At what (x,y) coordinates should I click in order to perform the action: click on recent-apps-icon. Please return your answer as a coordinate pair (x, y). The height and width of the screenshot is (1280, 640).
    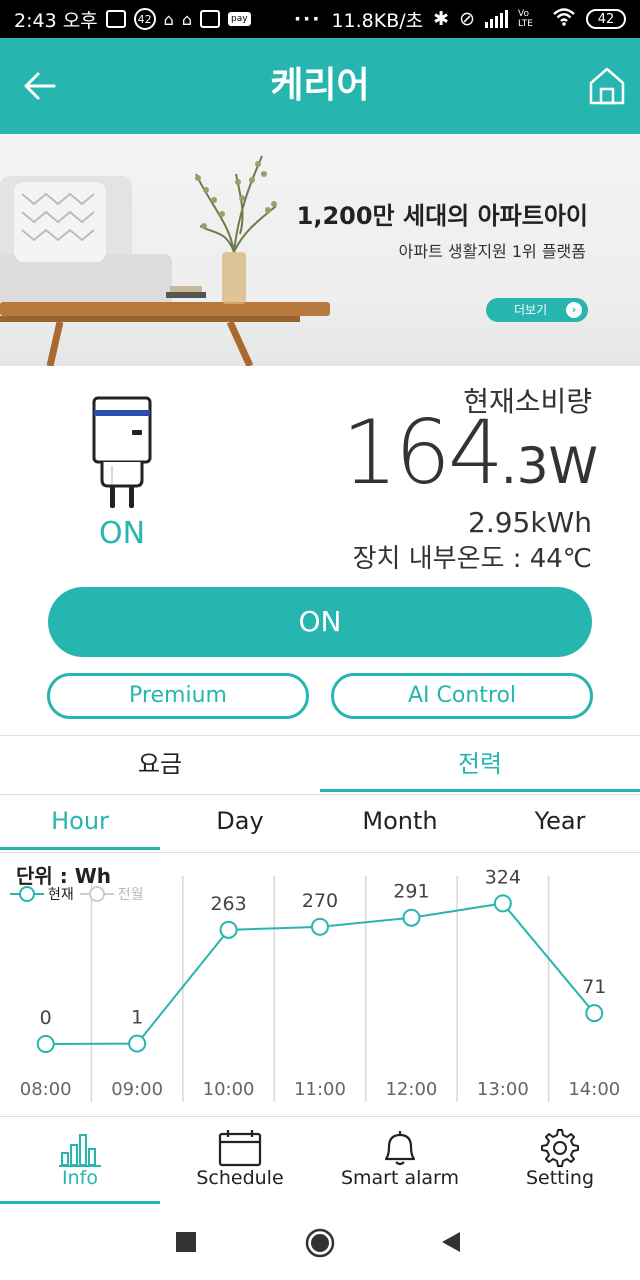
    Looking at the image, I should click on (186, 1244).